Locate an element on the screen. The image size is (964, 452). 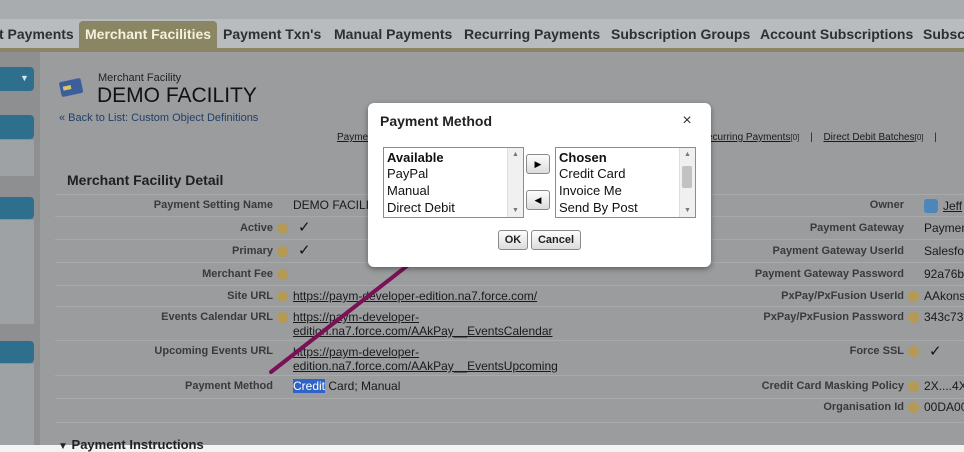
scroll-thumb is located at coordinates (687, 177).